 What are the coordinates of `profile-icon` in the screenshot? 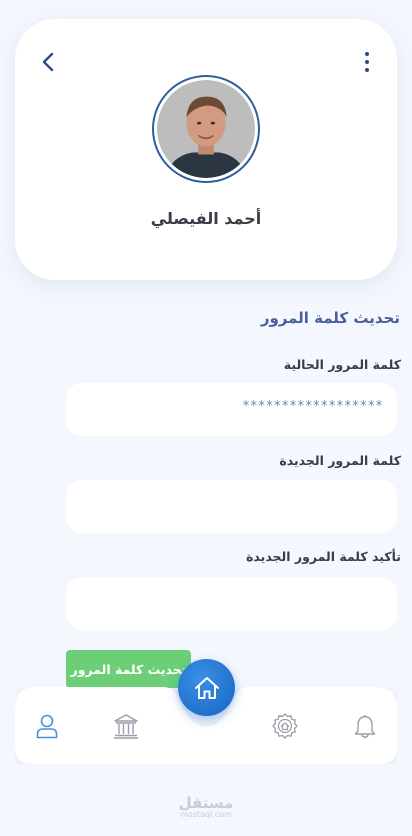 It's located at (47, 726).